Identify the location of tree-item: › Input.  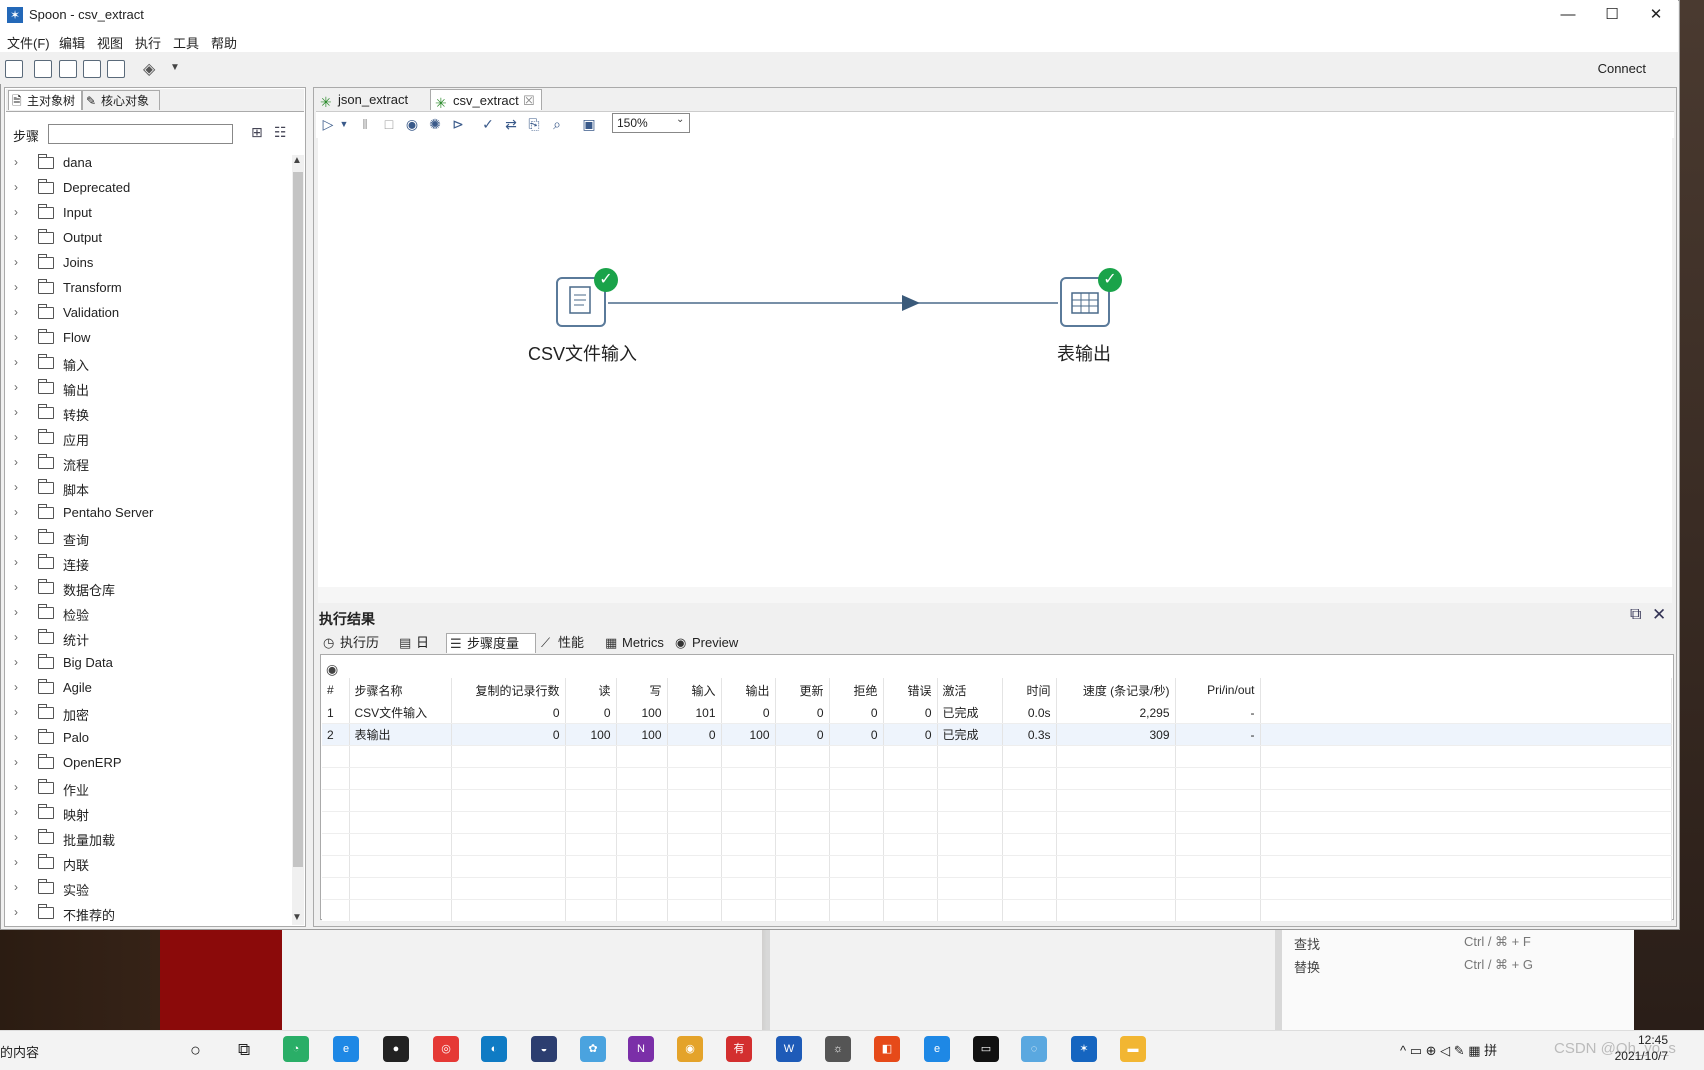
(149, 213).